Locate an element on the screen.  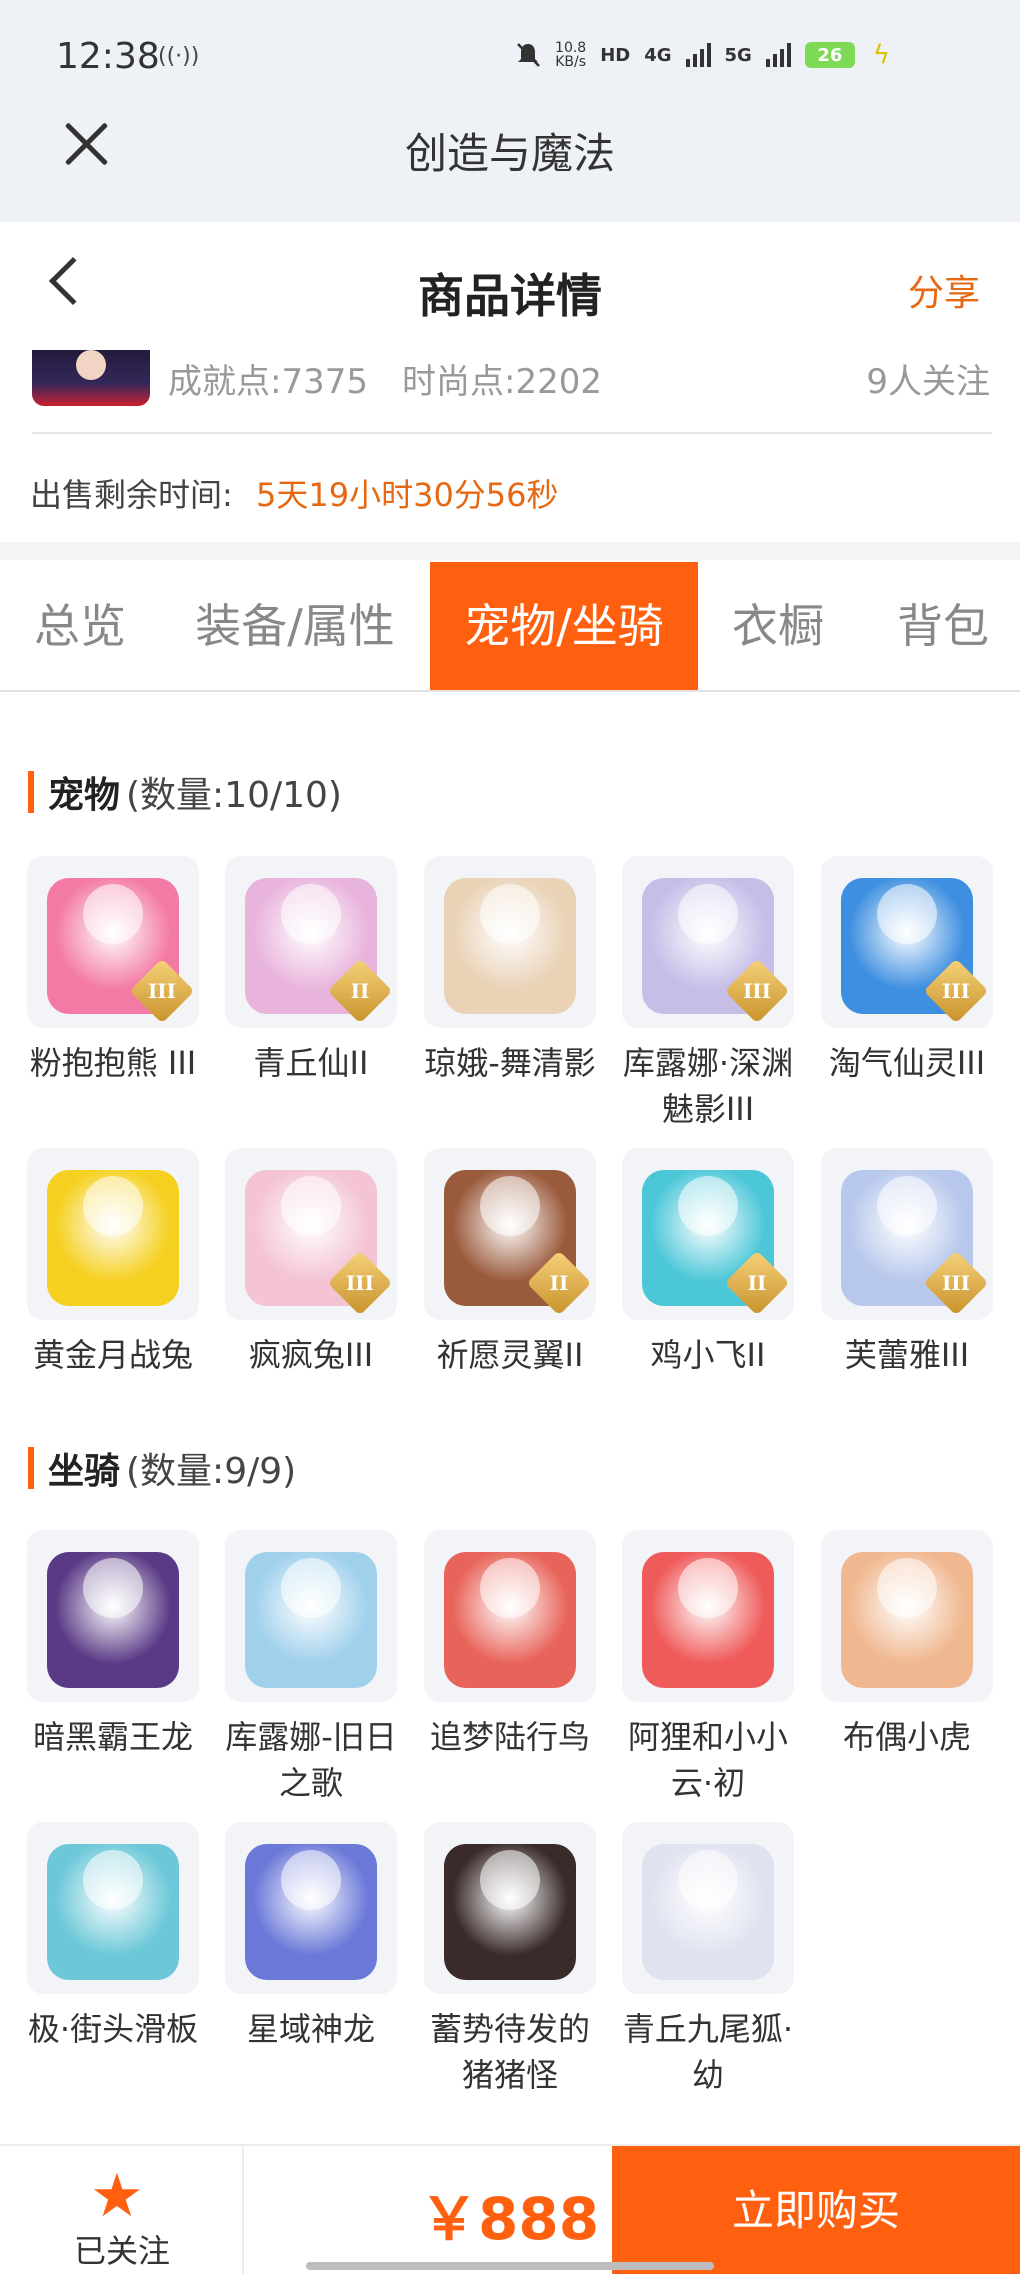
sale-remaining-time: 5天19小时30分56秒 is located at coordinates (407, 495).